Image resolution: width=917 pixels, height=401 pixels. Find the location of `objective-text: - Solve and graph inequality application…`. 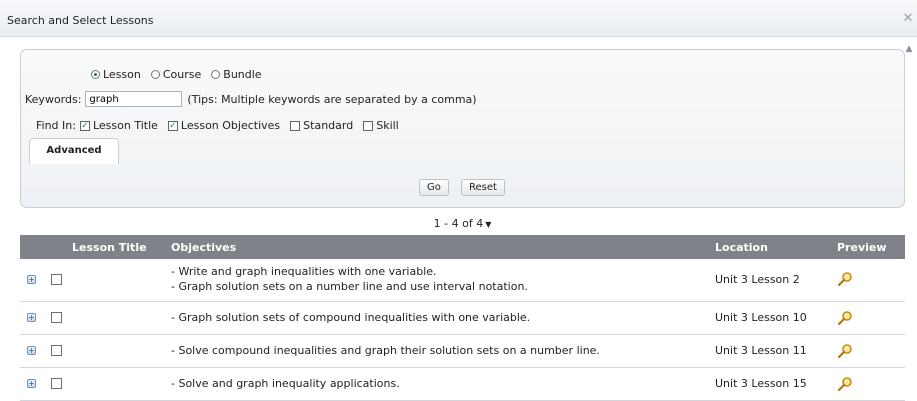

objective-text: - Solve and graph inequality application… is located at coordinates (285, 383).